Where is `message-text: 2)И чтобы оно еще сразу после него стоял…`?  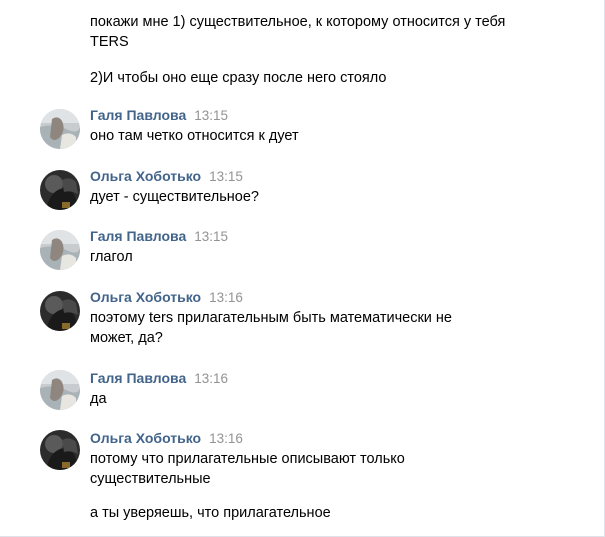
message-text: 2)И чтобы оно еще сразу после него стоял… is located at coordinates (238, 78).